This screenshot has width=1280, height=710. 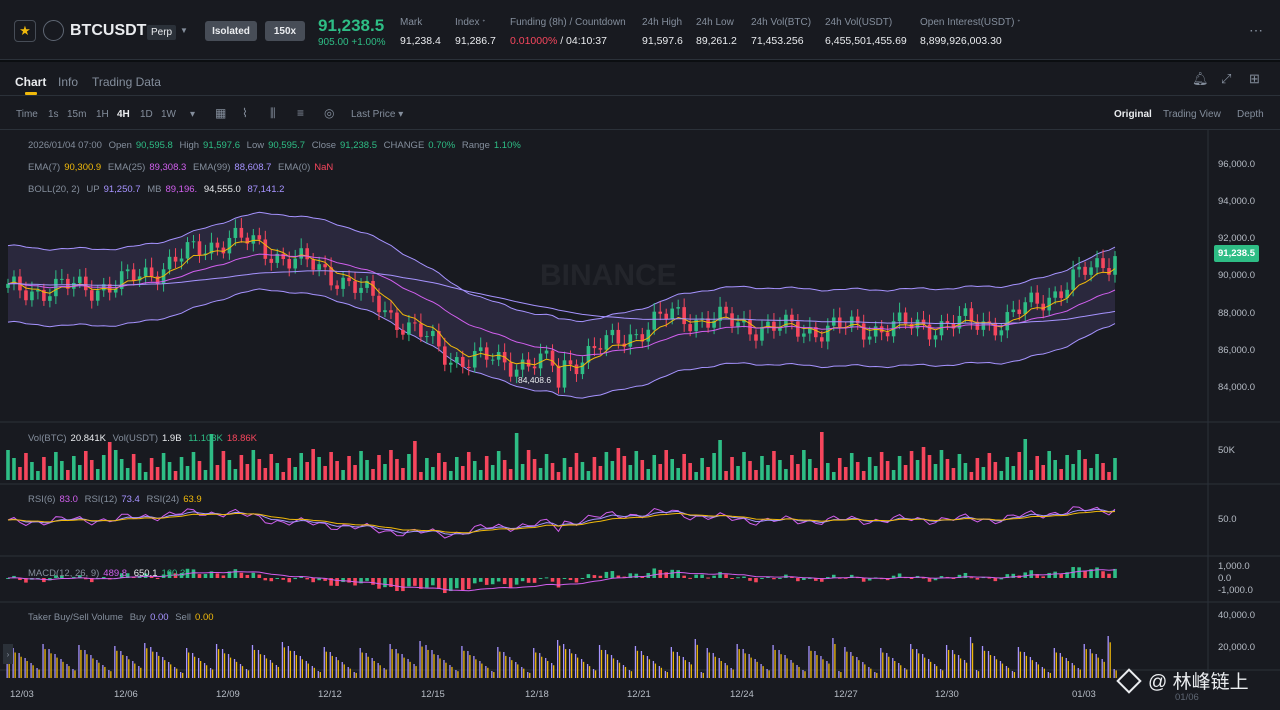 What do you see at coordinates (1226, 79) in the screenshot?
I see `expand-icon: ⤢` at bounding box center [1226, 79].